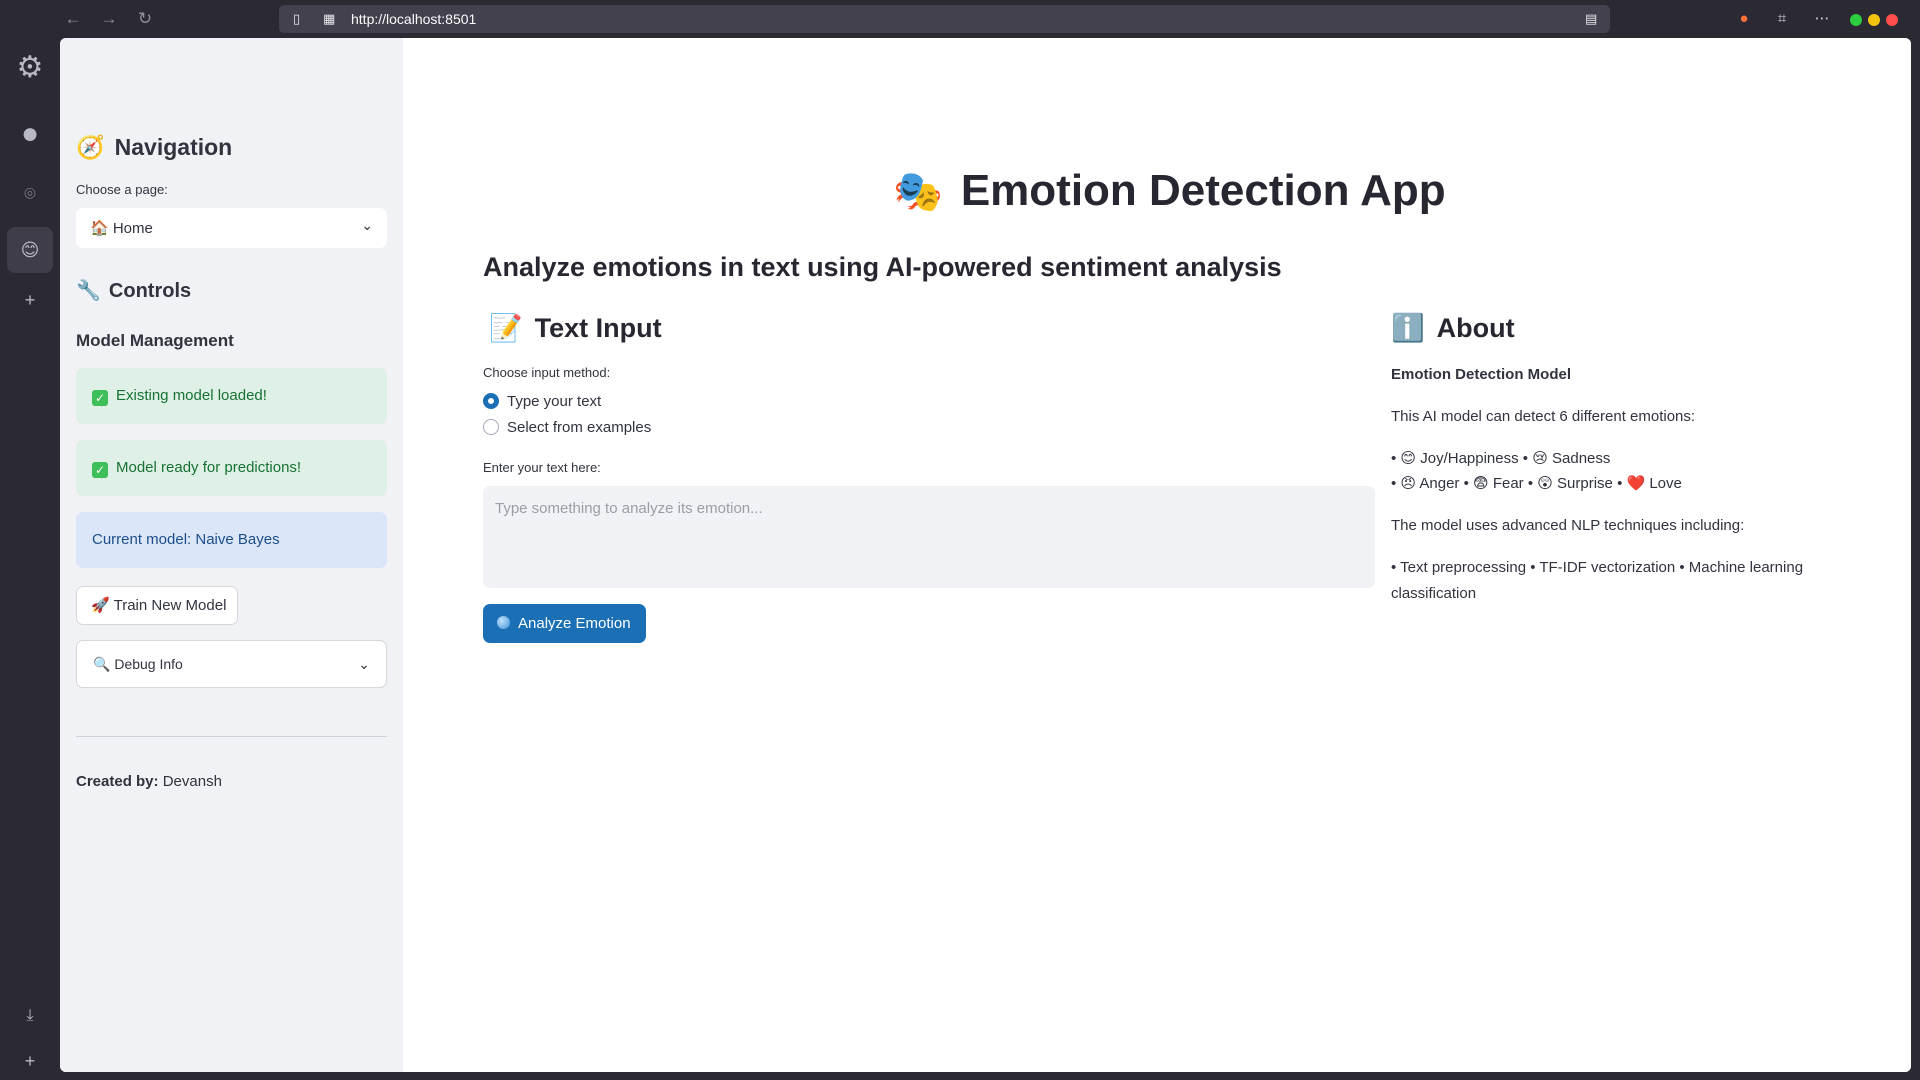 This screenshot has height=1080, width=1920. What do you see at coordinates (30, 192) in the screenshot?
I see `extension-icon: ◎` at bounding box center [30, 192].